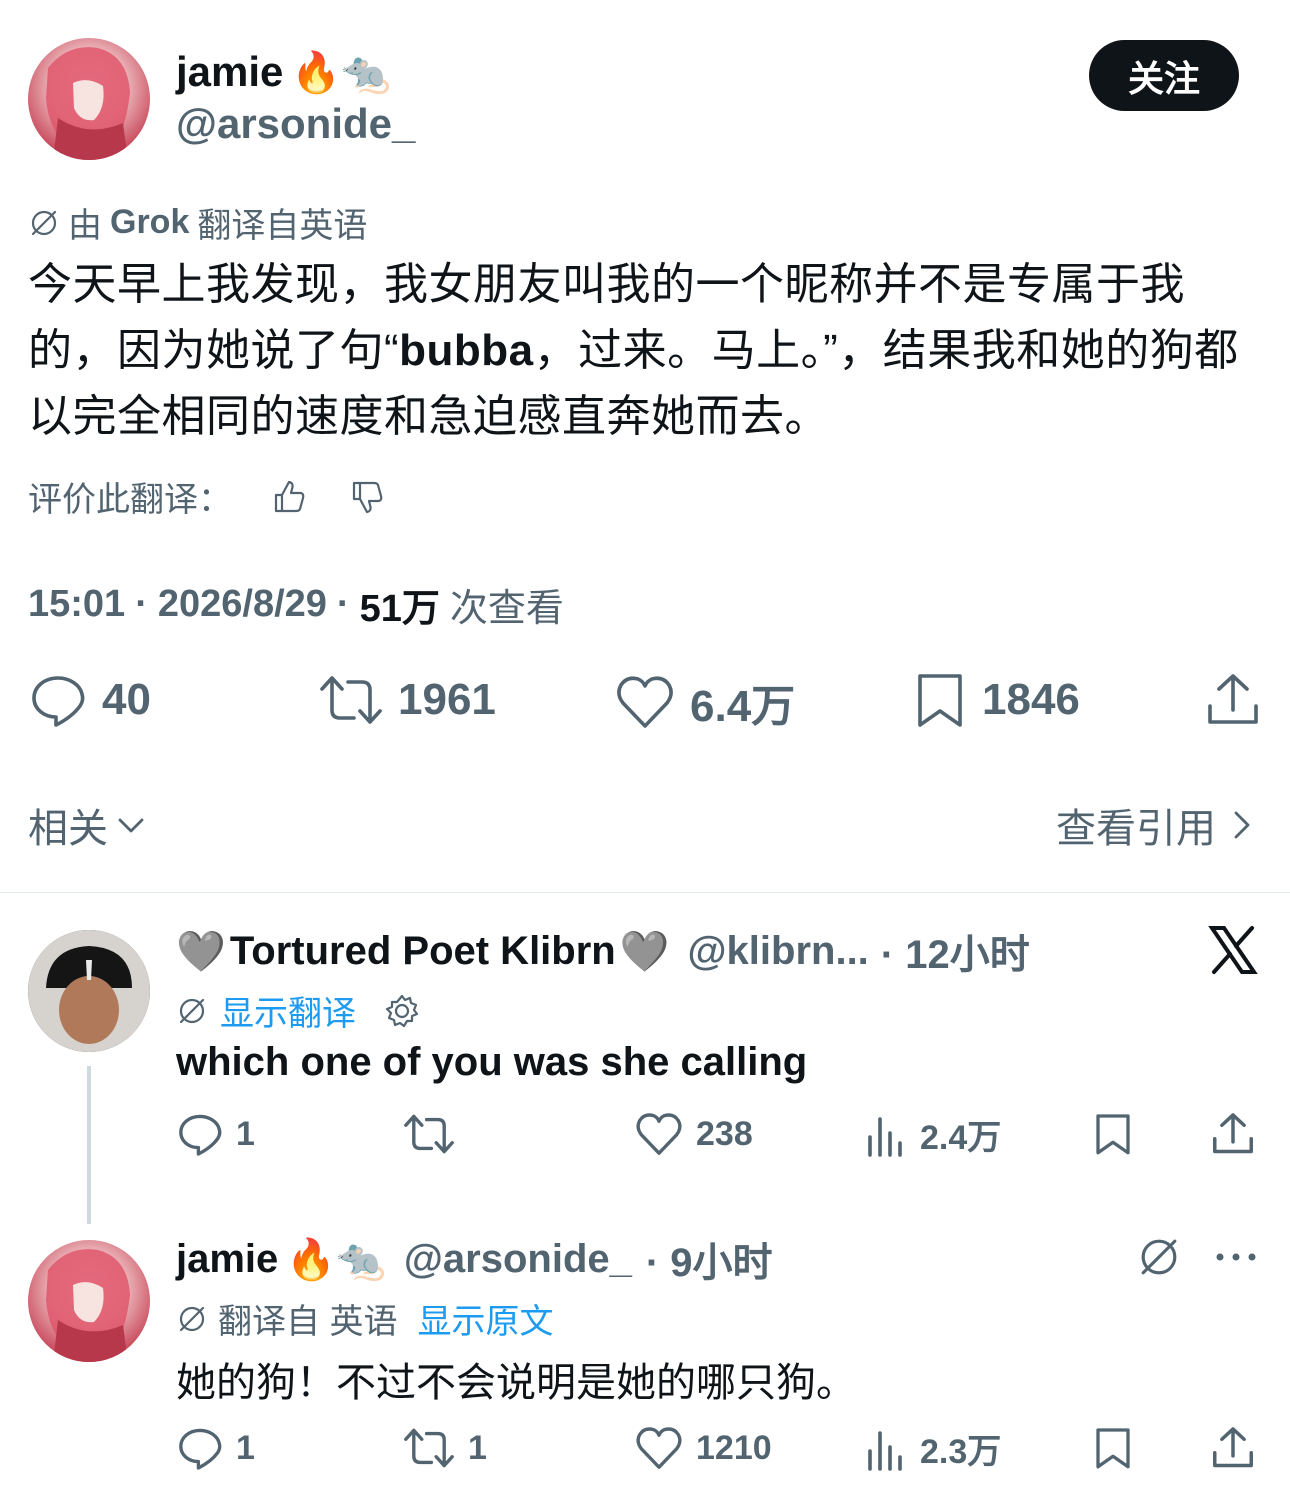 The height and width of the screenshot is (1495, 1290). Describe the element at coordinates (85, 226) in the screenshot. I see `translation-prefix: 由` at that location.